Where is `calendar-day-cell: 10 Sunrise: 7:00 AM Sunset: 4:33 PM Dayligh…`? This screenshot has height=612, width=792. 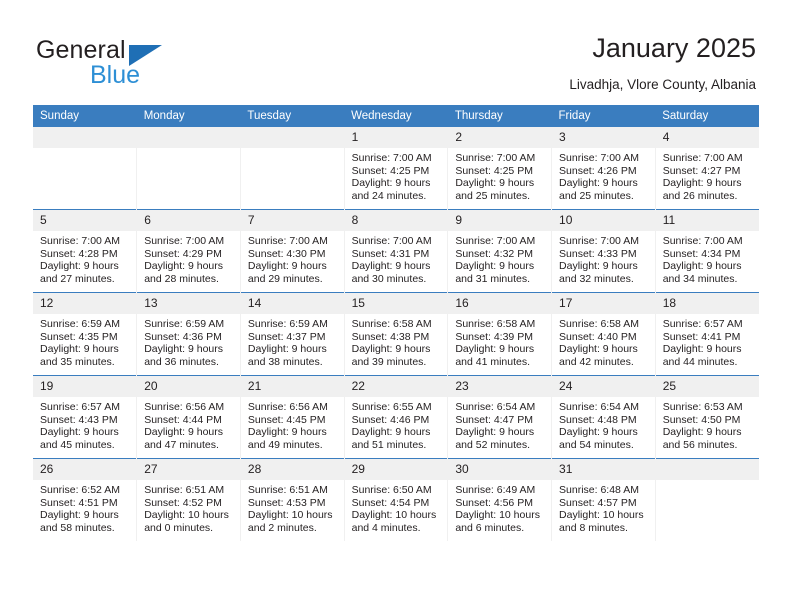 calendar-day-cell: 10 Sunrise: 7:00 AM Sunset: 4:33 PM Dayligh… is located at coordinates (603, 251).